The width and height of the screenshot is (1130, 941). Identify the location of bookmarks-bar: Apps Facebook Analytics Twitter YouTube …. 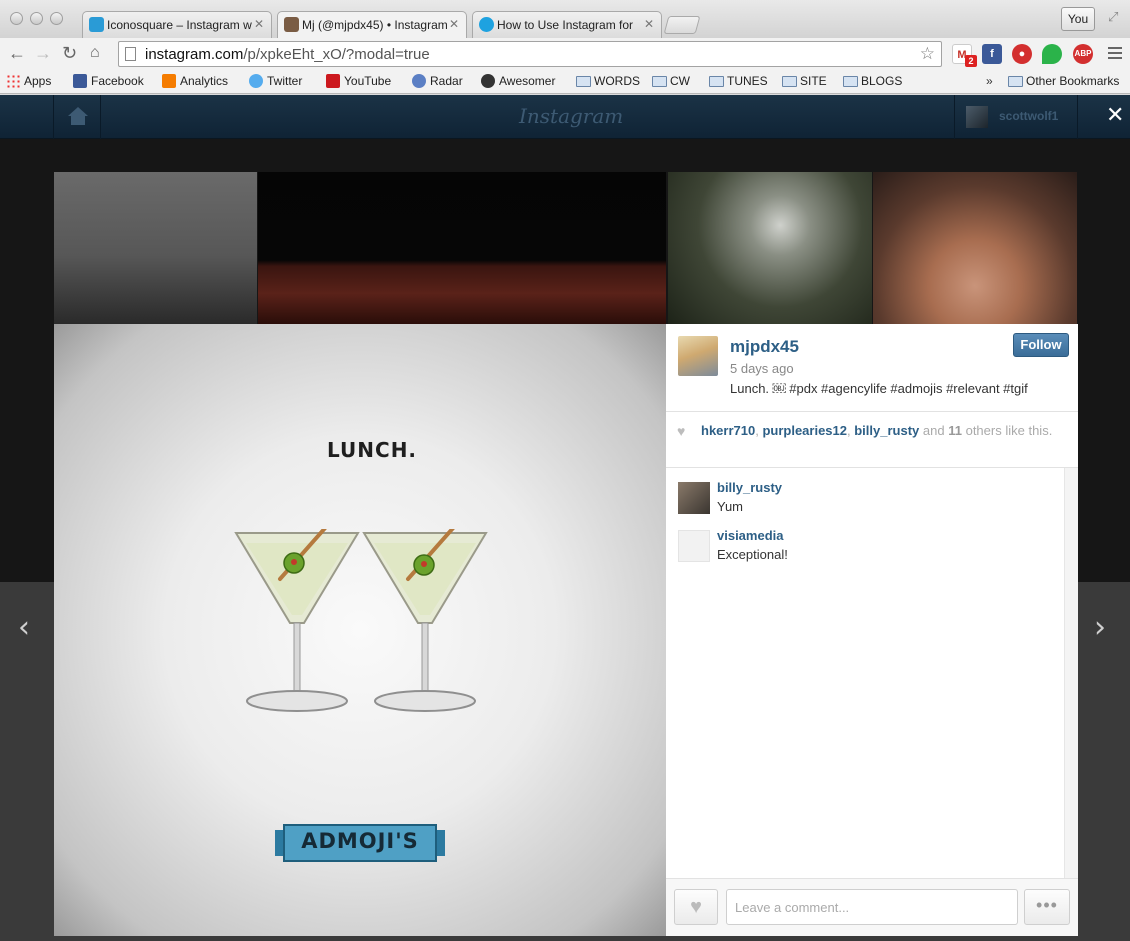
(565, 82).